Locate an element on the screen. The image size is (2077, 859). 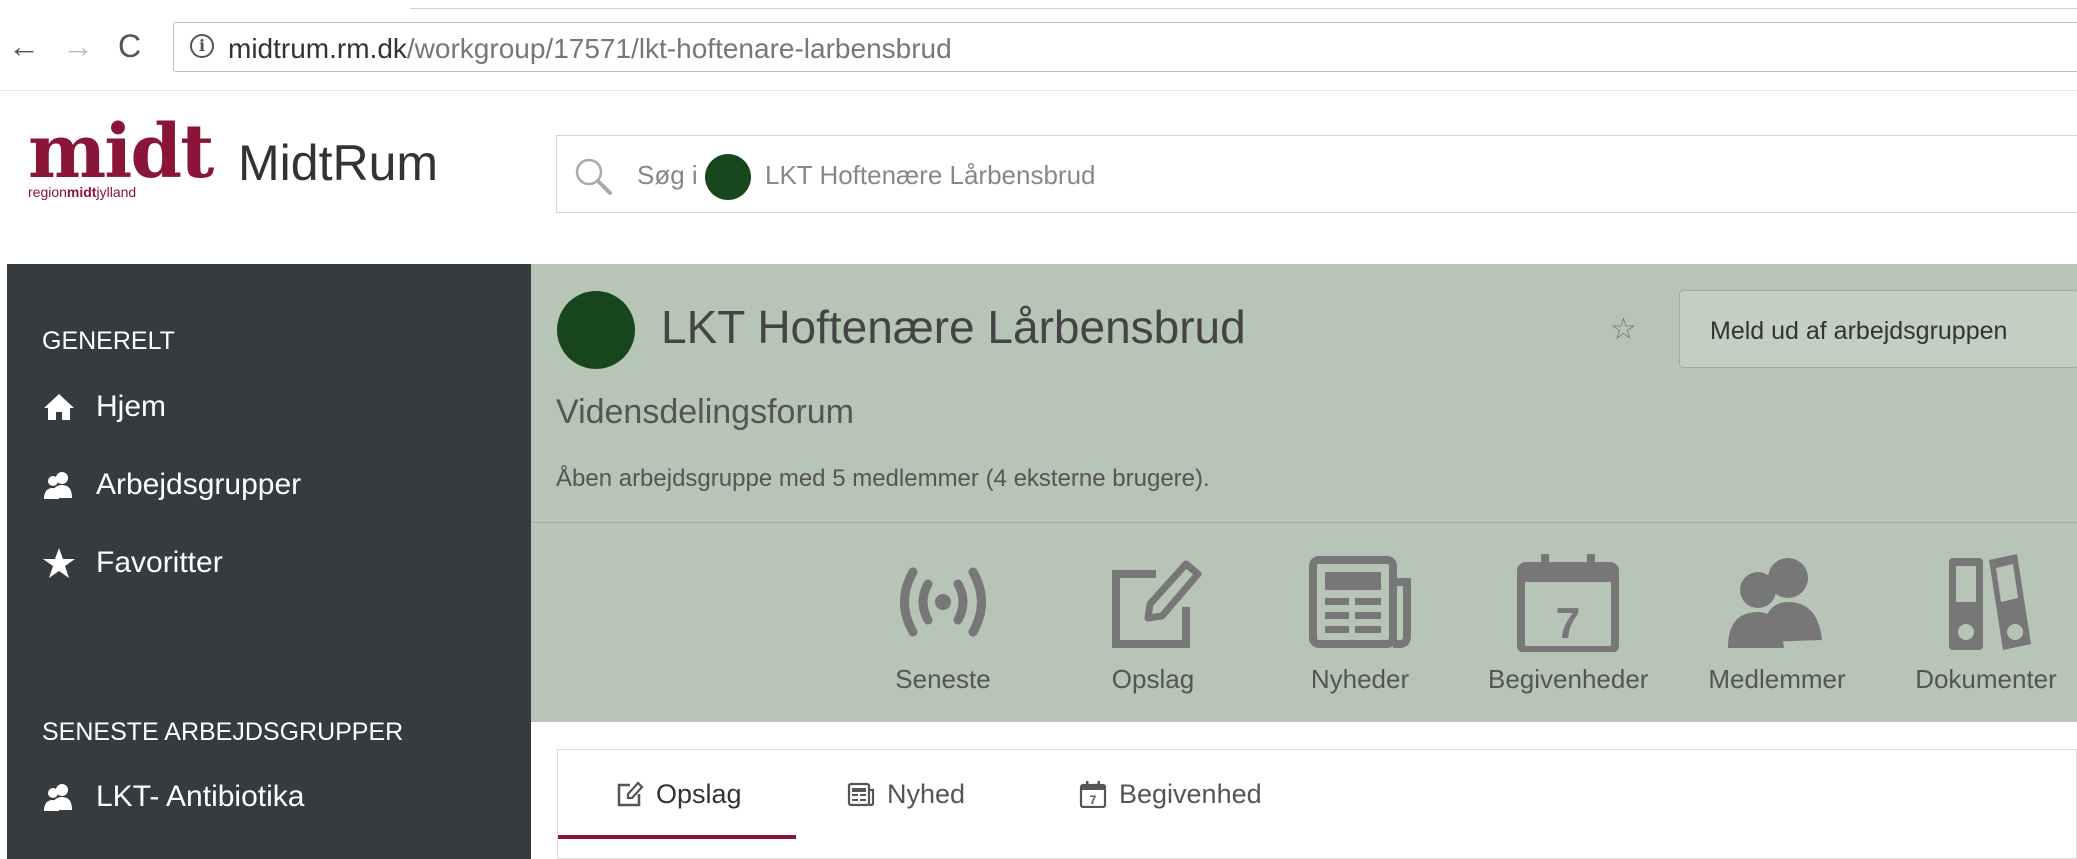
tool-label: Seneste is located at coordinates (943, 679).